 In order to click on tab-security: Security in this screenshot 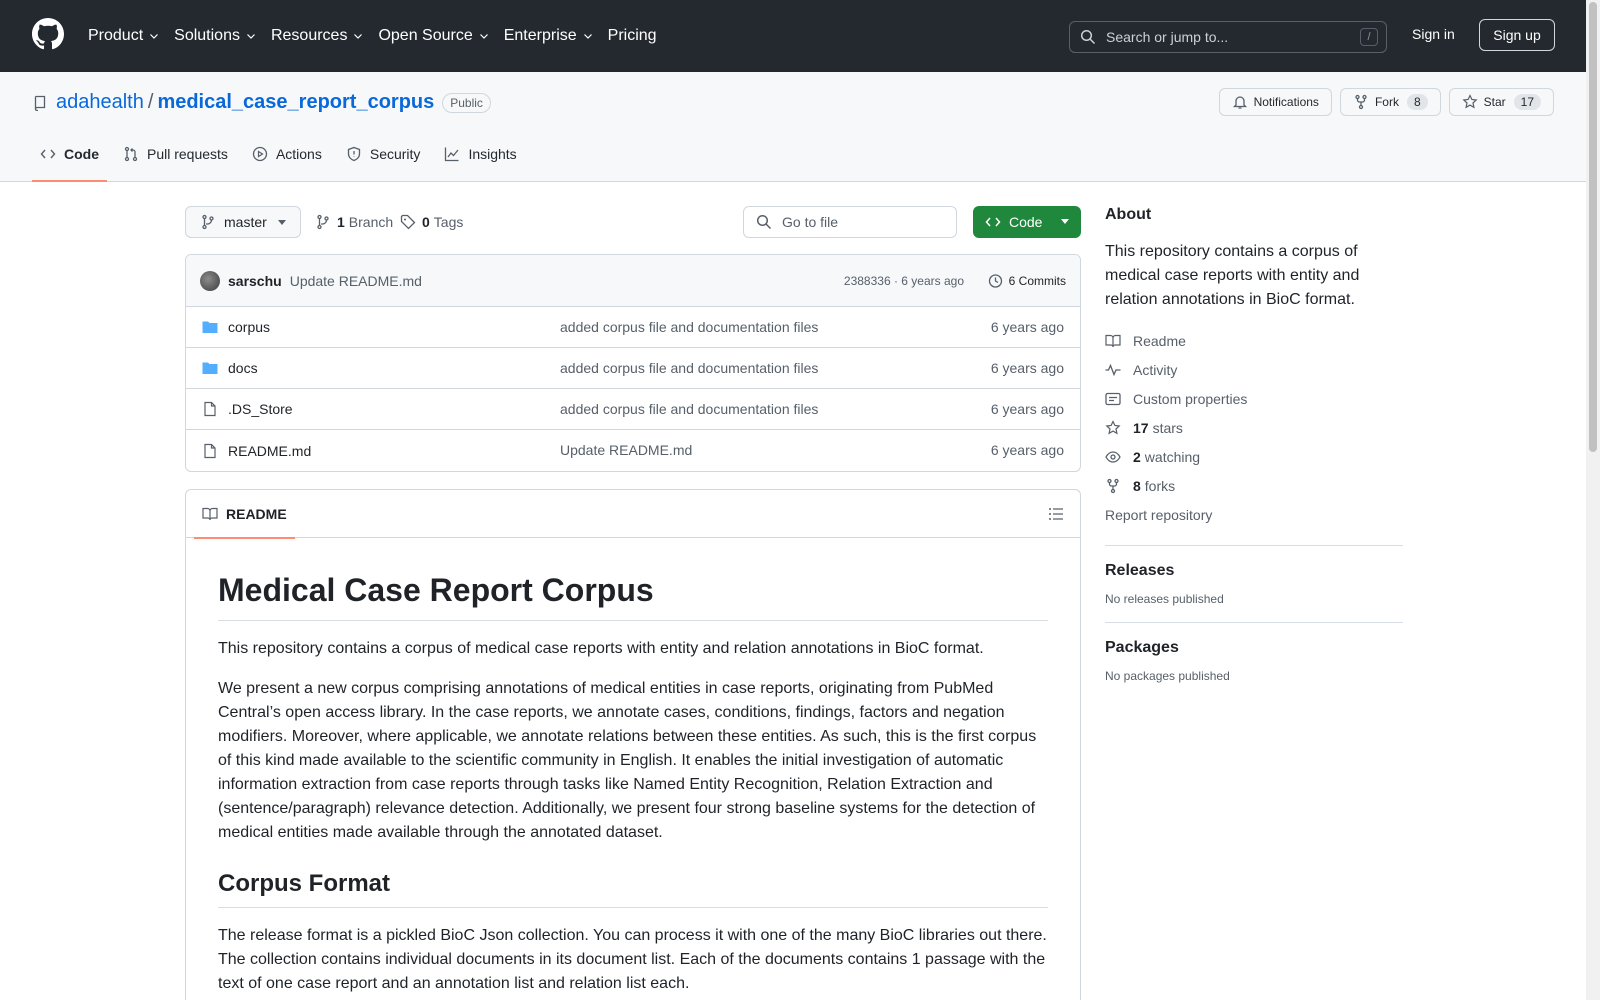, I will do `click(383, 160)`.